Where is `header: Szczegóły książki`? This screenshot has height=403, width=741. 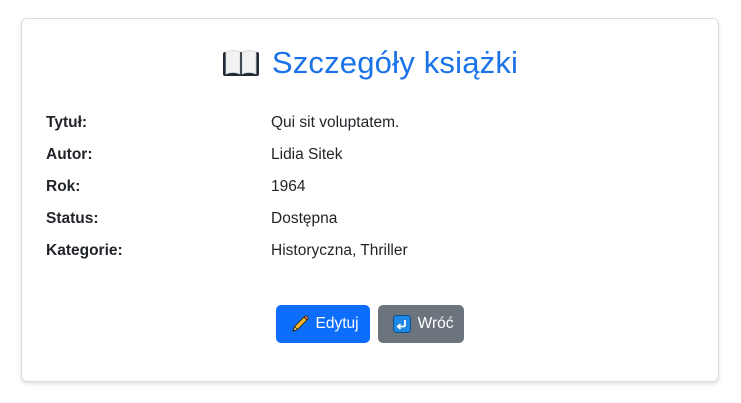 header: Szczegóły książki is located at coordinates (370, 65).